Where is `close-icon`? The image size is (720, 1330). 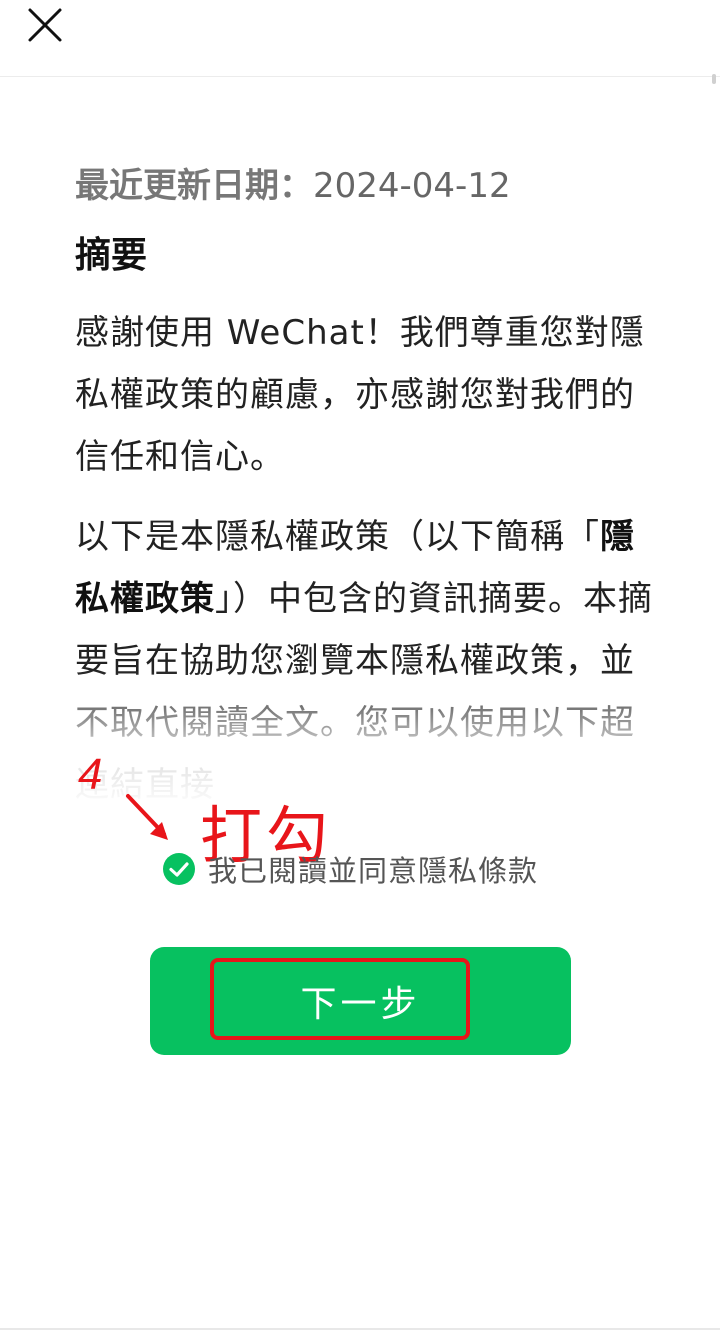
close-icon is located at coordinates (45, 25).